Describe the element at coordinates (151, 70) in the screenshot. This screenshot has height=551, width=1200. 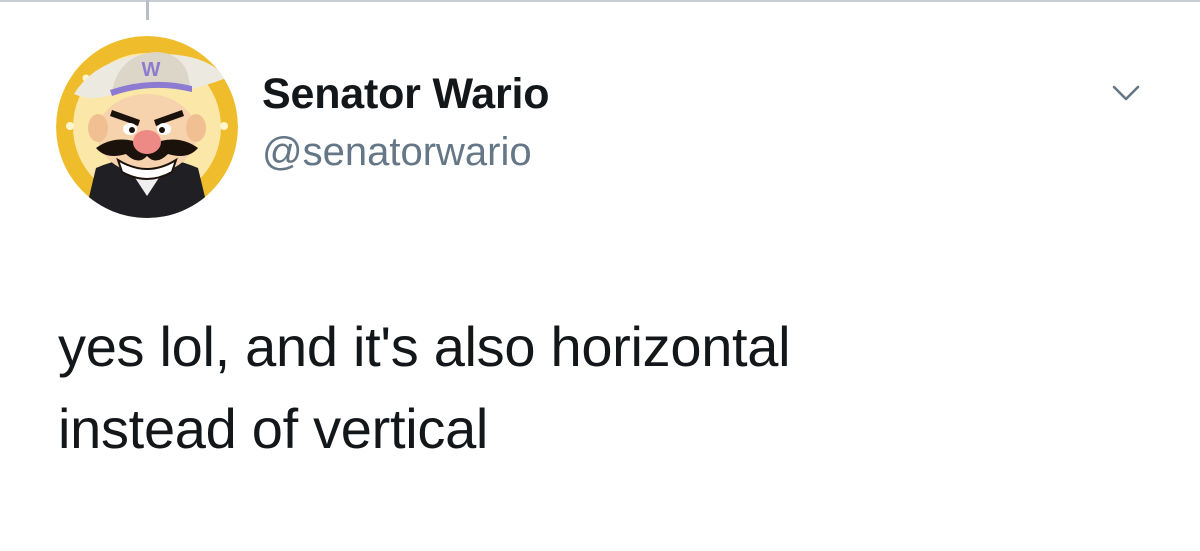
I see `svg-text: W` at that location.